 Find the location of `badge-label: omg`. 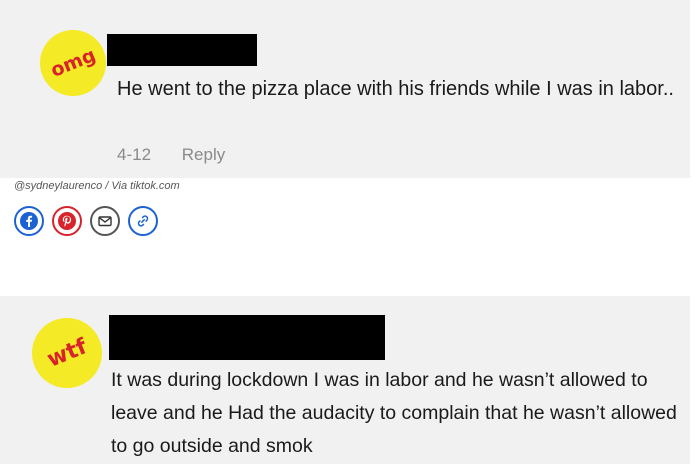

badge-label: omg is located at coordinates (73, 63).